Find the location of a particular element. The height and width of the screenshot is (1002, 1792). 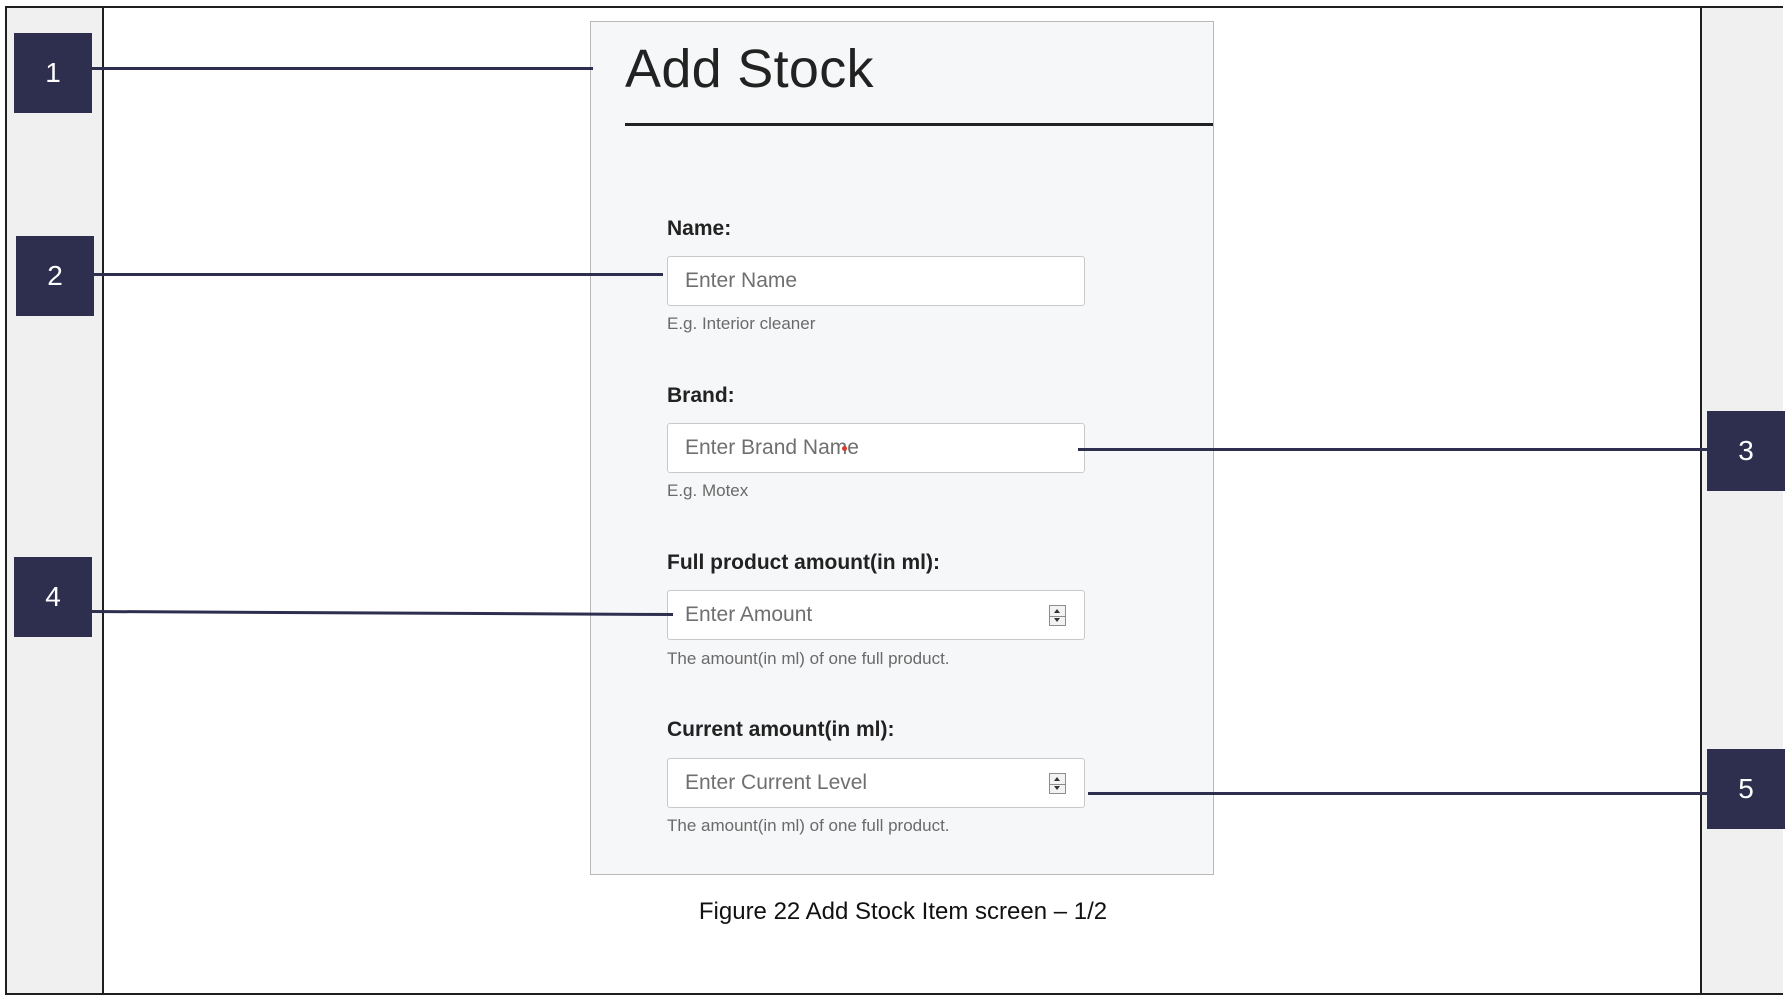

callout-5: 5 is located at coordinates (1746, 789).